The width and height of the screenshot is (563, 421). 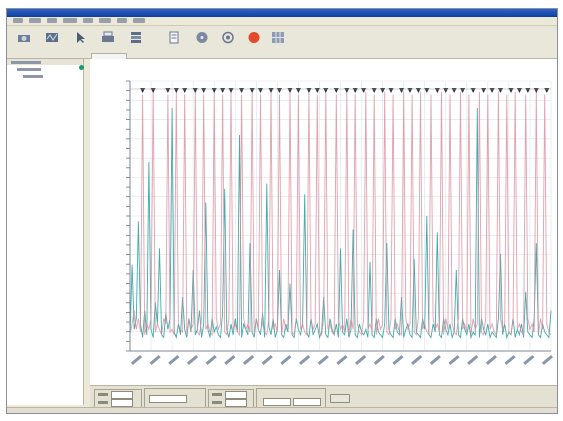 What do you see at coordinates (174, 37) in the screenshot?
I see `document-icon` at bounding box center [174, 37].